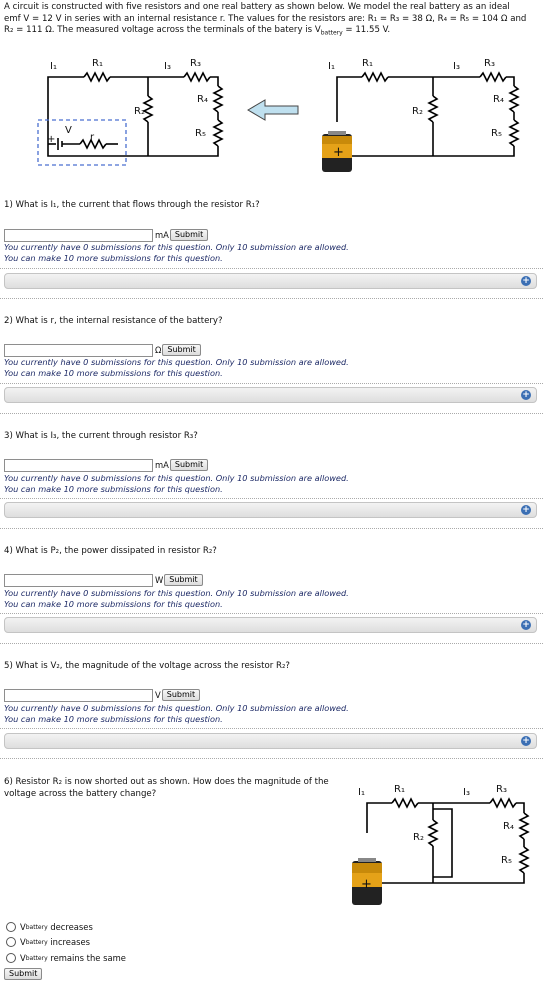 This screenshot has height=985, width=543. What do you see at coordinates (162, 465) in the screenshot?
I see `unit-3: mA` at bounding box center [162, 465].